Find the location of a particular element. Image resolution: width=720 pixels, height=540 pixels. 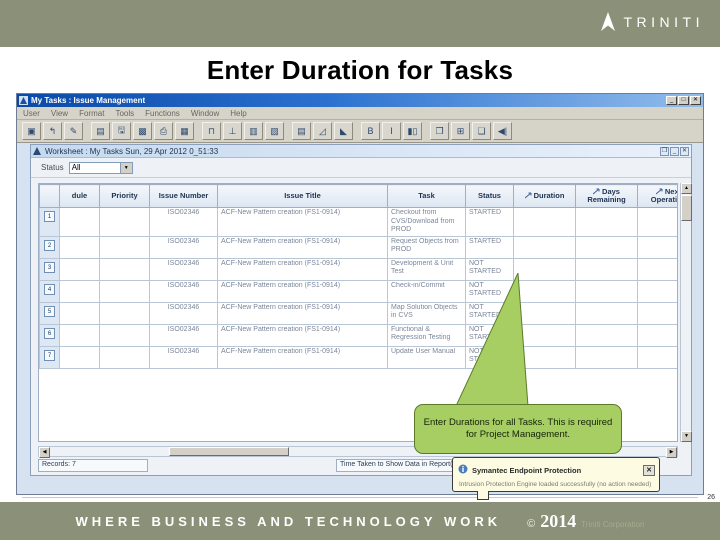

print-preview-icon: ⎙ is located at coordinates (163, 131).